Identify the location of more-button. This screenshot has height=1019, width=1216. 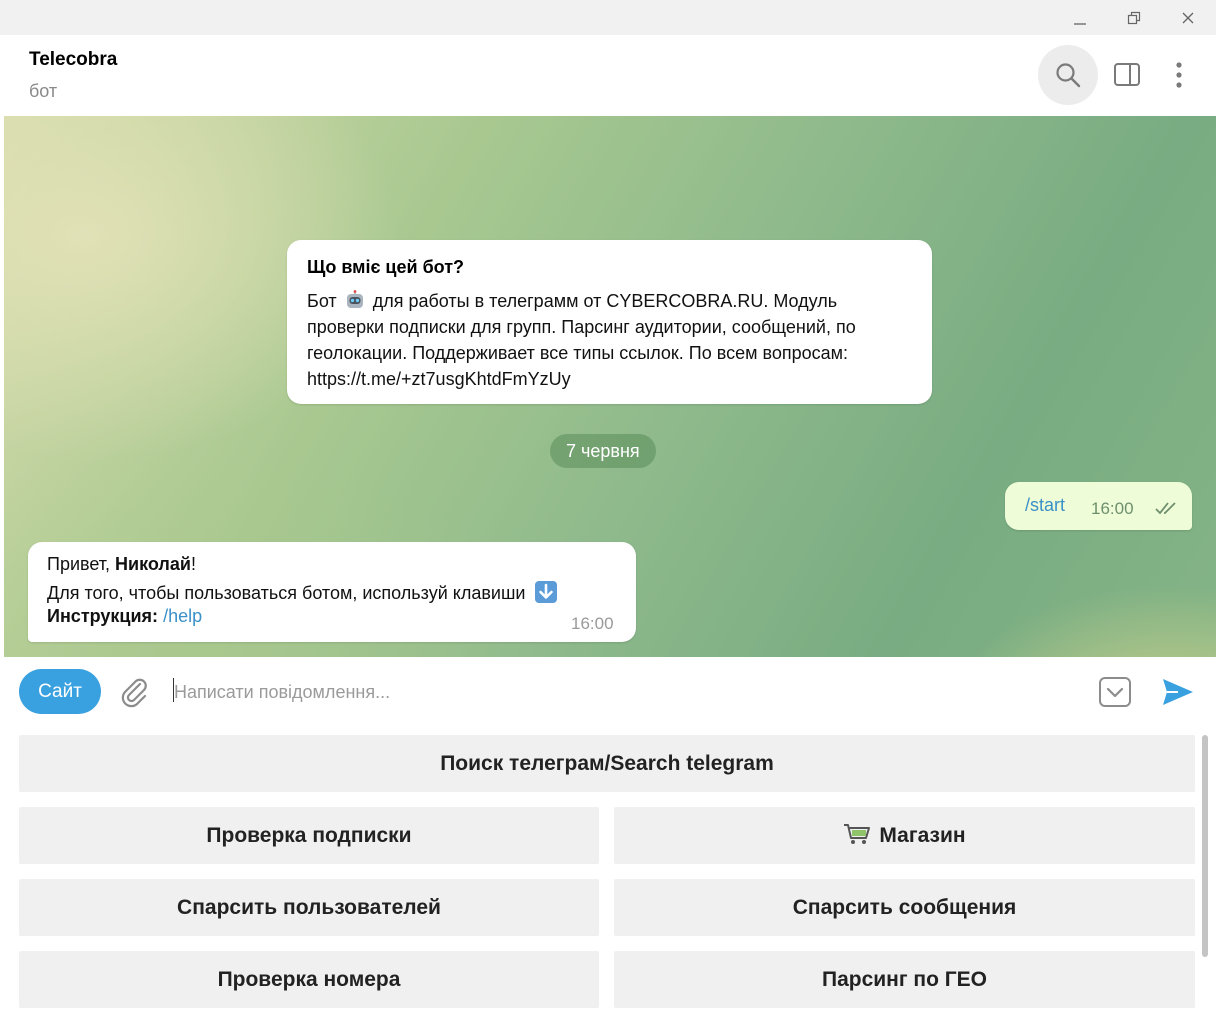
(1179, 75).